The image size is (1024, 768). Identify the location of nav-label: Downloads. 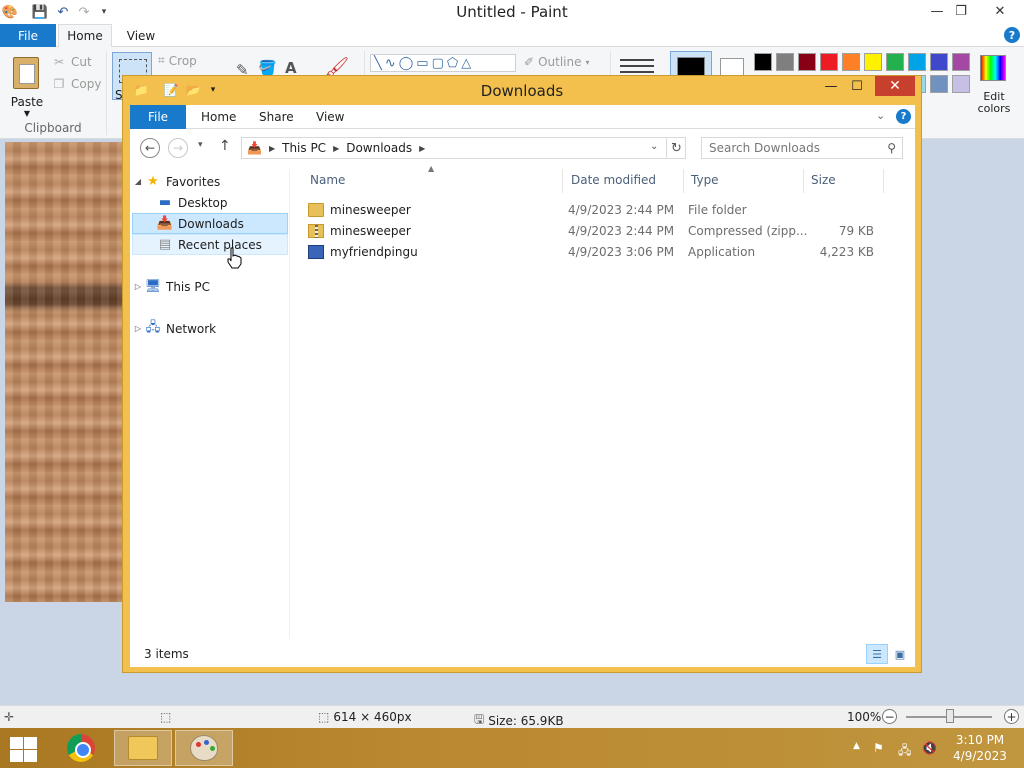
(211, 223).